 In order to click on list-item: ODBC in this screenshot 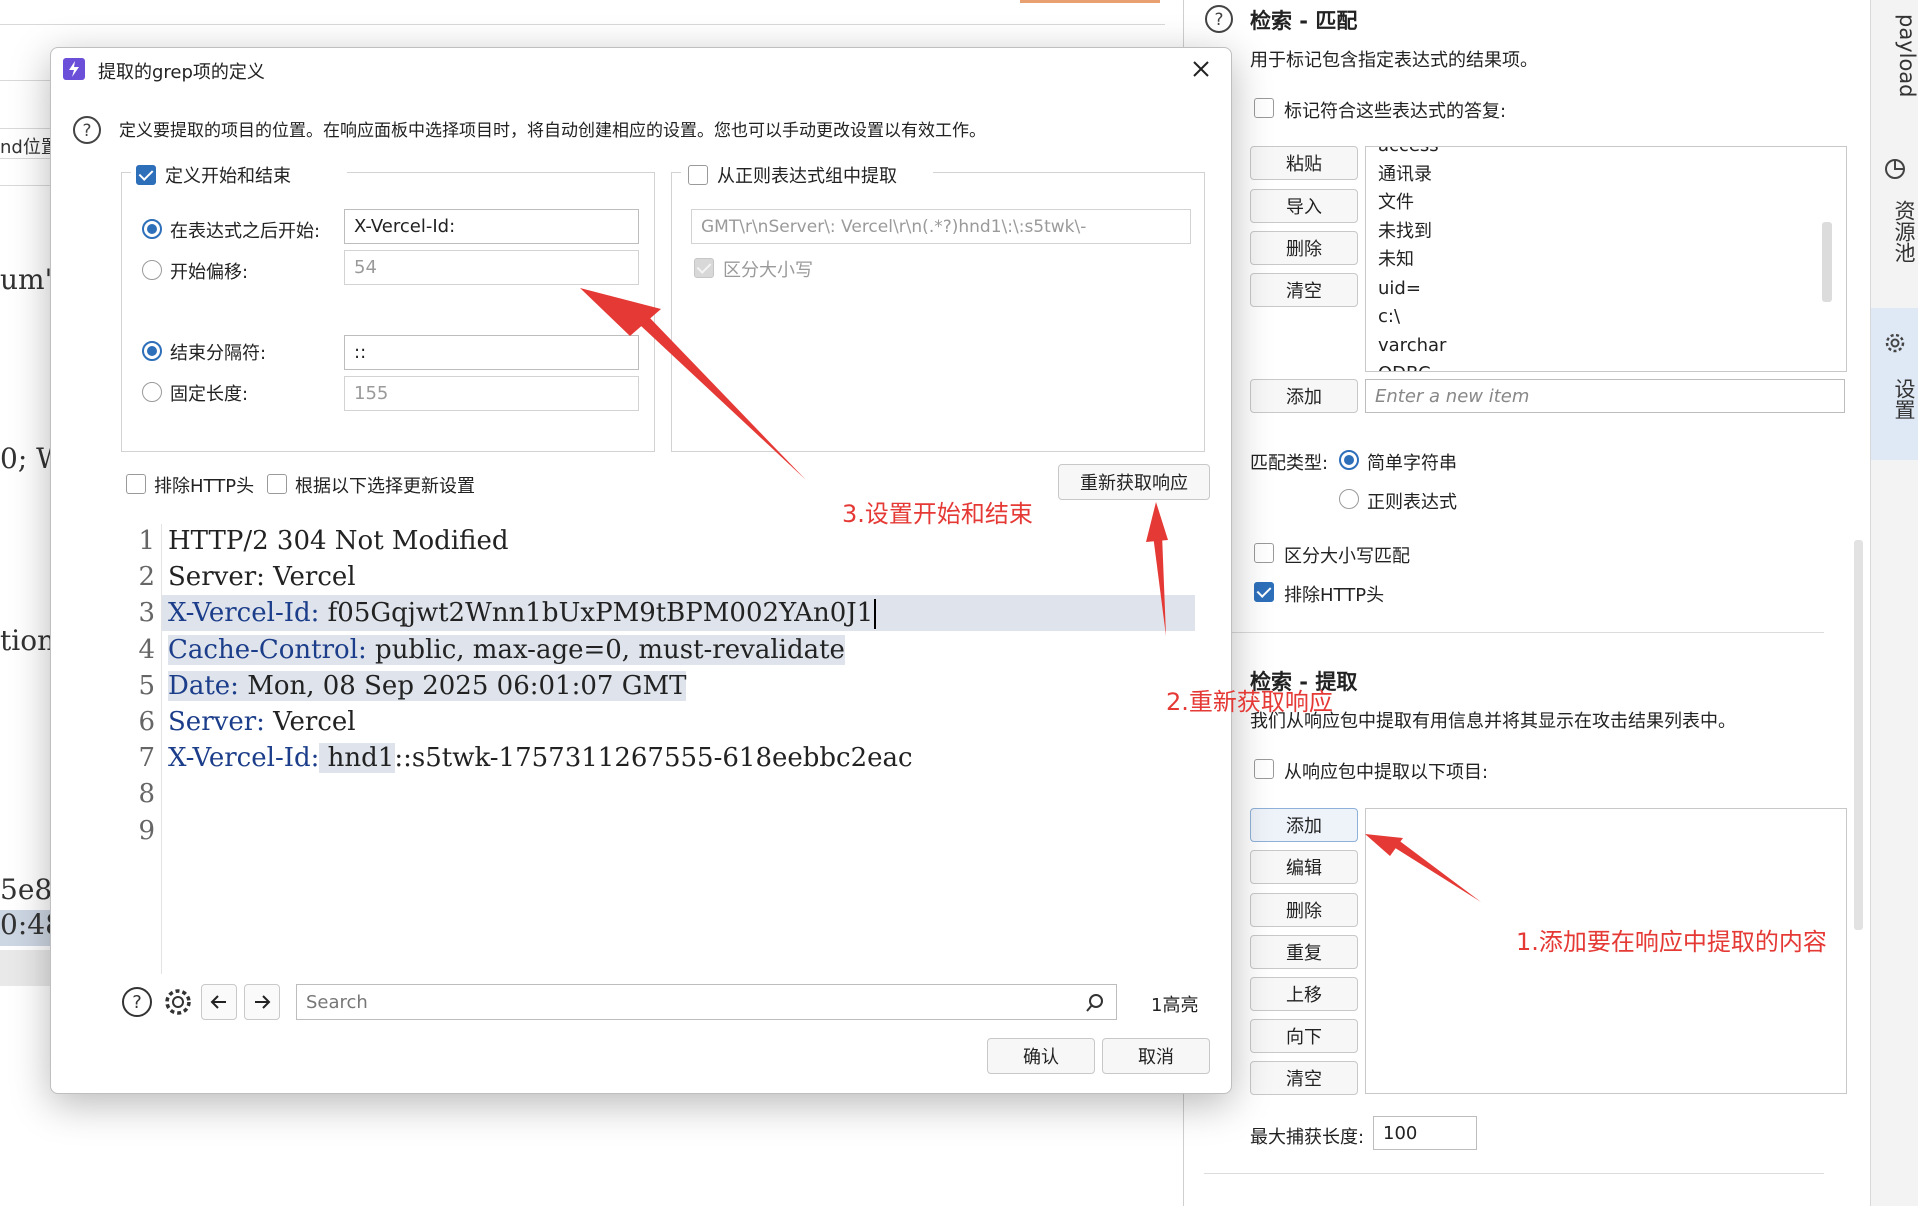, I will do `click(1606, 365)`.